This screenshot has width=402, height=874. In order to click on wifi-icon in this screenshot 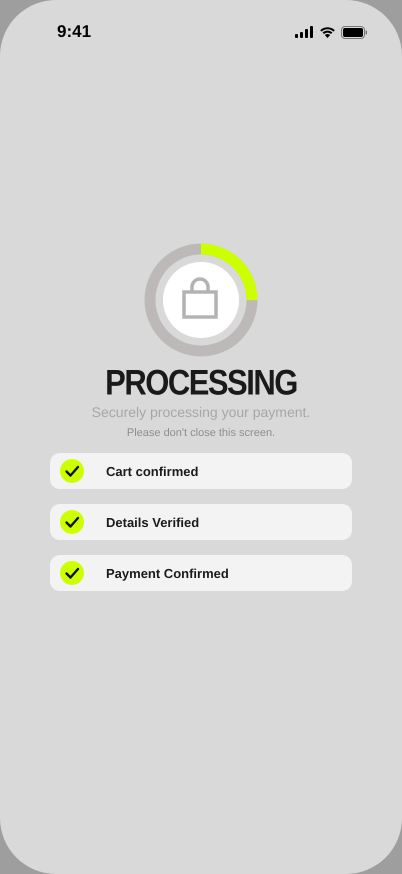, I will do `click(327, 32)`.